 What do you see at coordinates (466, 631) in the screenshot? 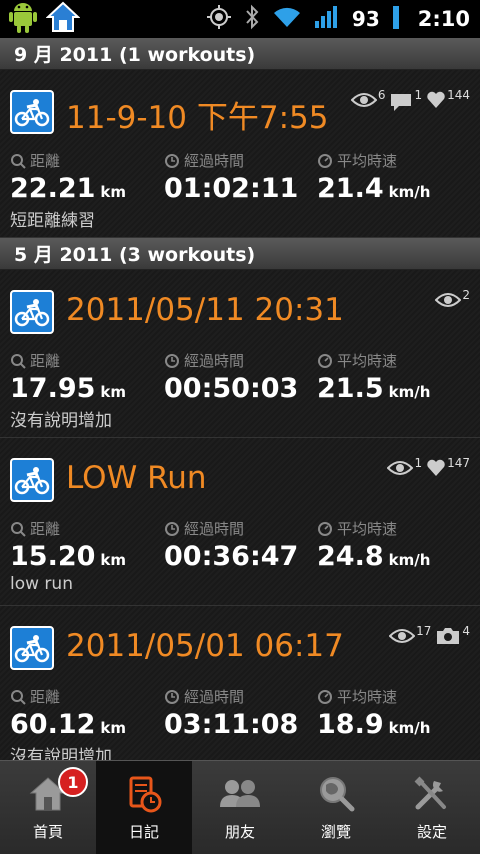
I see `photos-count: 4` at bounding box center [466, 631].